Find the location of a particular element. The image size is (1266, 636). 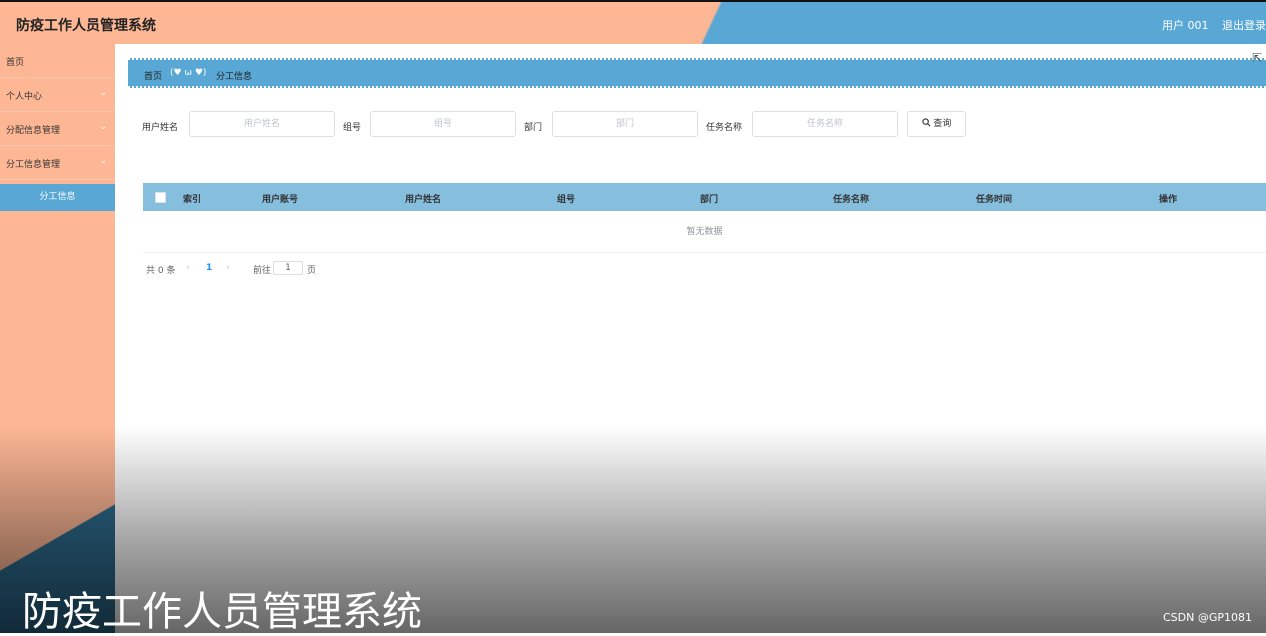

sidebar-item-label: 个人中心 is located at coordinates (24, 97).